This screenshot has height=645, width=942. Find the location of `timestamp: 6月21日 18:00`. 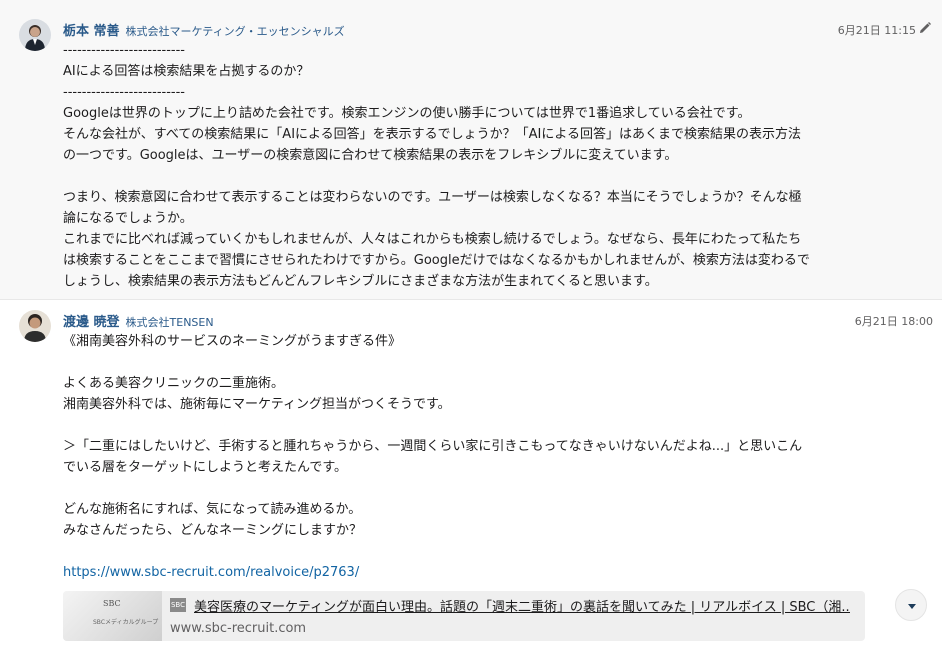

timestamp: 6月21日 18:00 is located at coordinates (894, 321).